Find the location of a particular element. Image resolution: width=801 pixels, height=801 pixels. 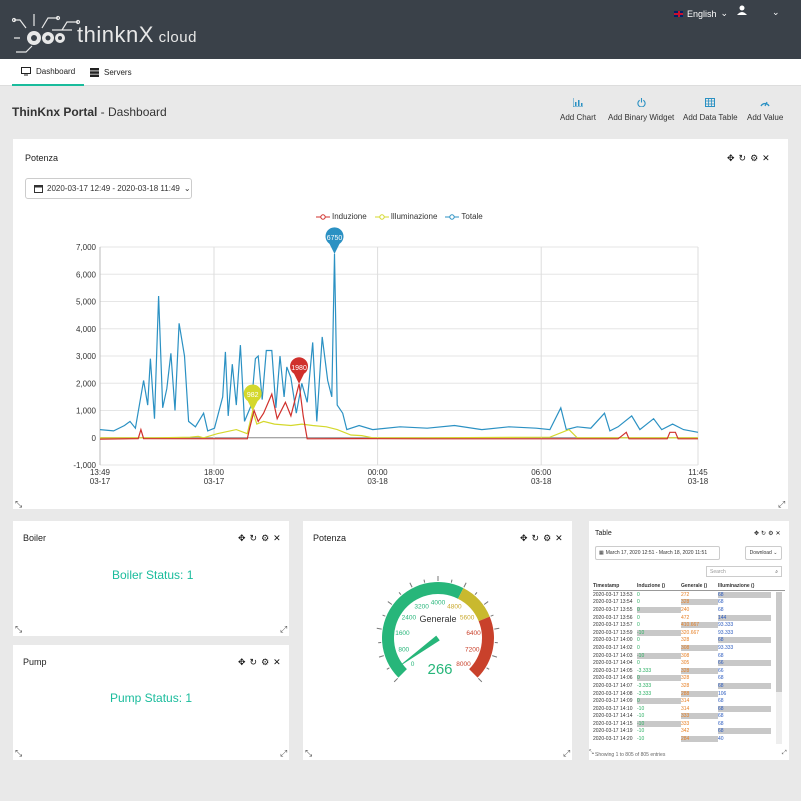

table-cell: -3.333 is located at coordinates (644, 685).